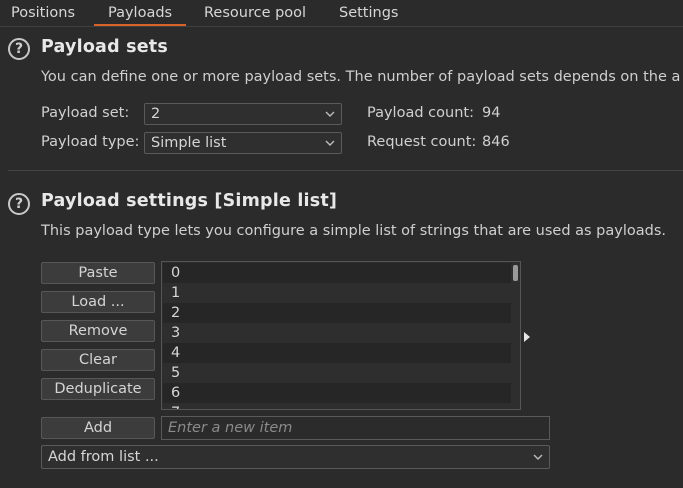 This screenshot has height=488, width=683. Describe the element at coordinates (98, 360) in the screenshot. I see `clear-button: Clear` at that location.